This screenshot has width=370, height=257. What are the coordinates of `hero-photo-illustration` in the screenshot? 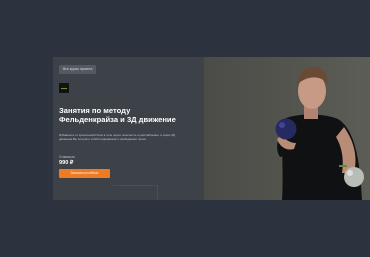 It's located at (319, 133).